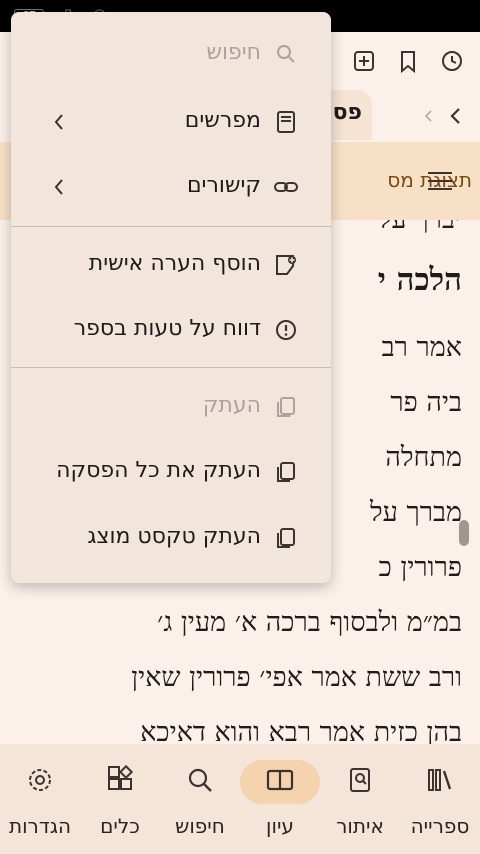  I want to click on text-line: בהן כזית אמר רבא והוא דאיכא, so click(301, 730).